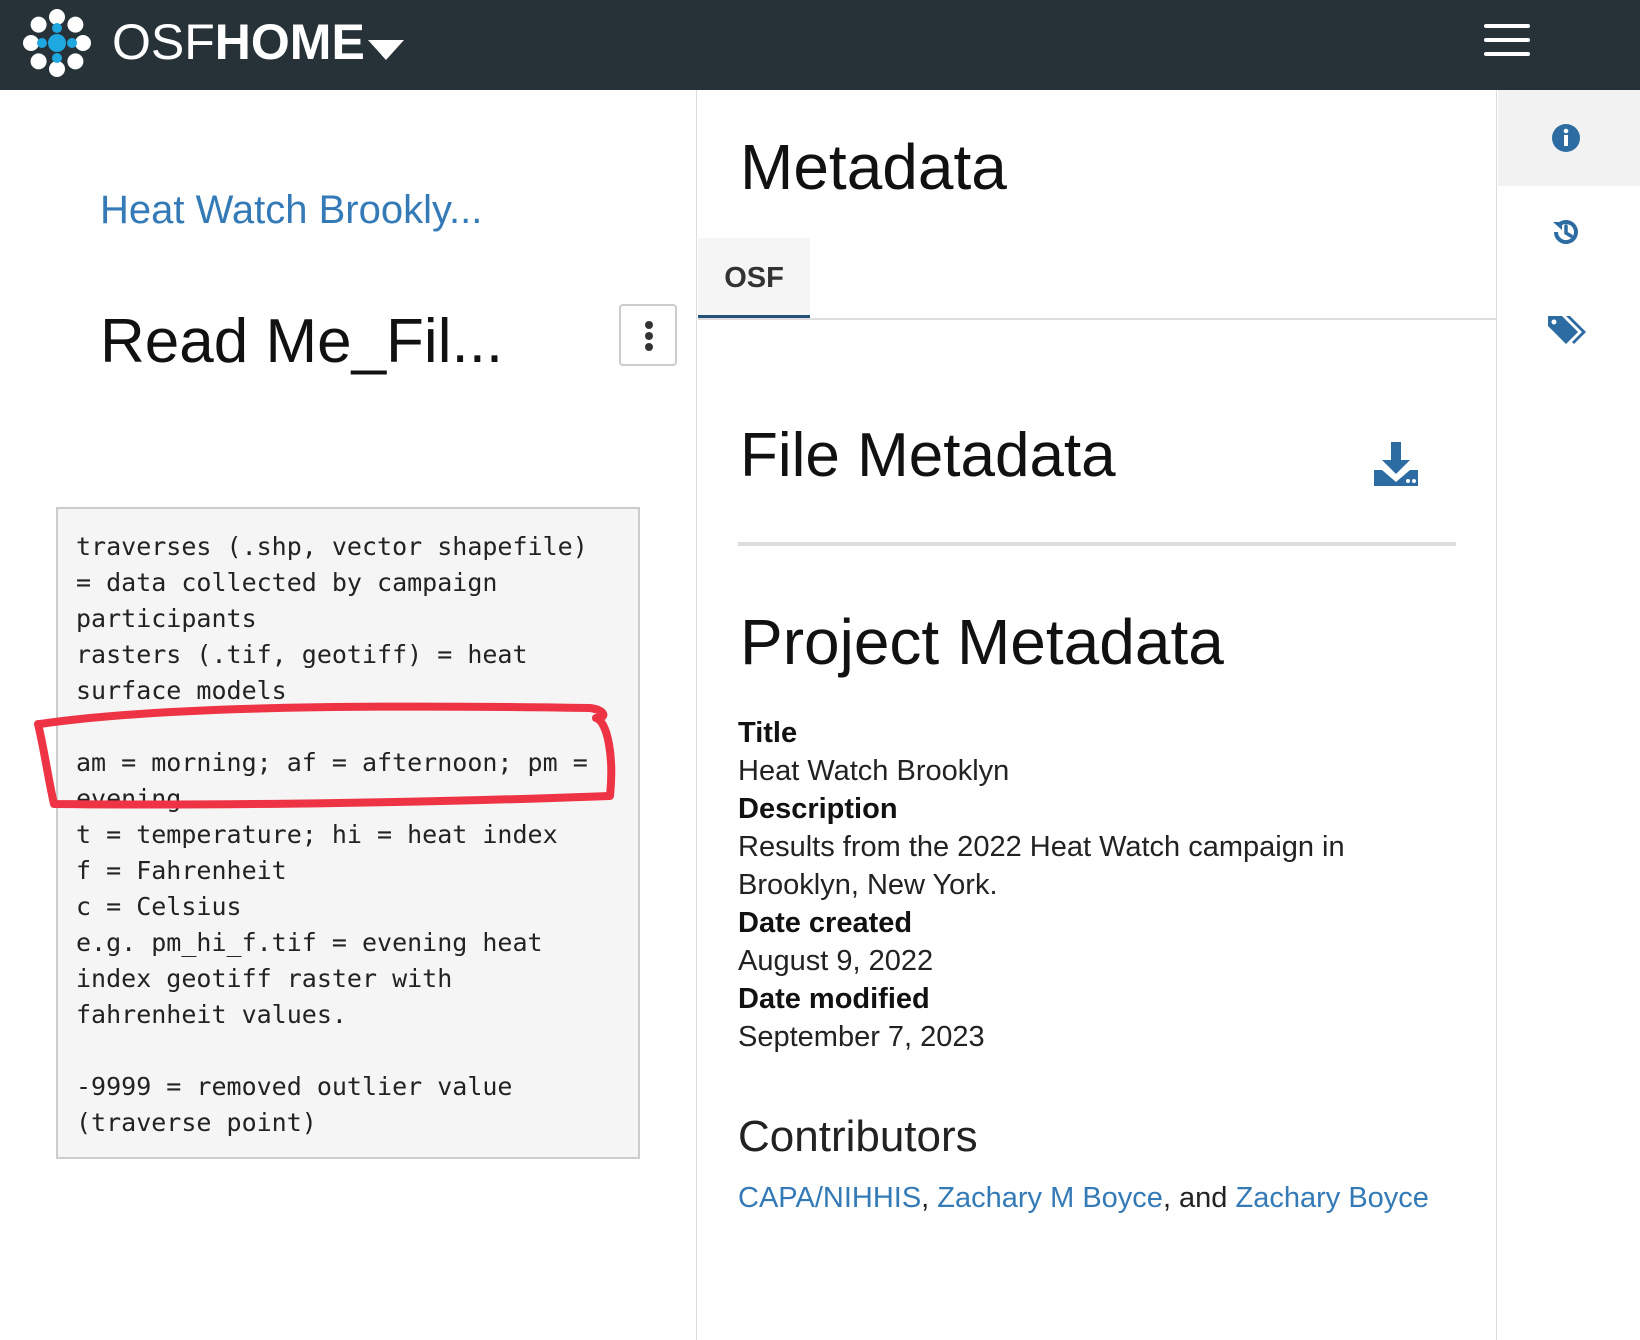 This screenshot has height=1340, width=1640. Describe the element at coordinates (1565, 232) in the screenshot. I see `history-icon` at that location.